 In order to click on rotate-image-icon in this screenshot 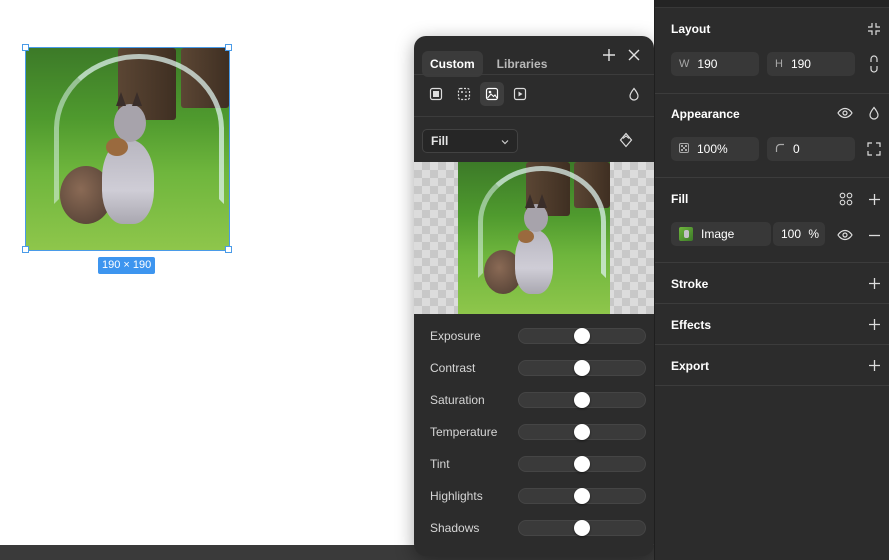, I will do `click(626, 140)`.